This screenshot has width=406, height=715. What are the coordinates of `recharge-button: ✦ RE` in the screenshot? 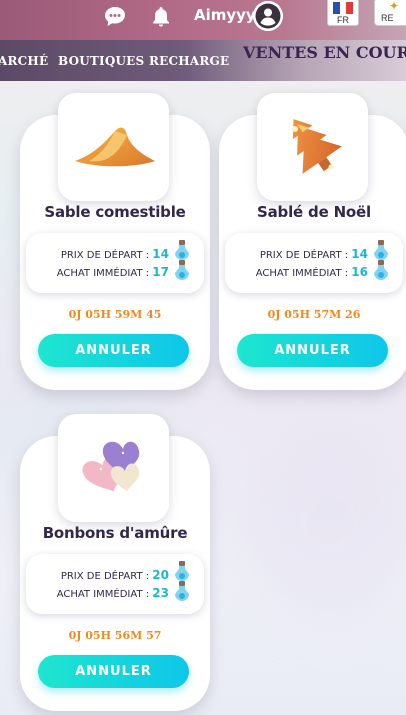 It's located at (390, 13).